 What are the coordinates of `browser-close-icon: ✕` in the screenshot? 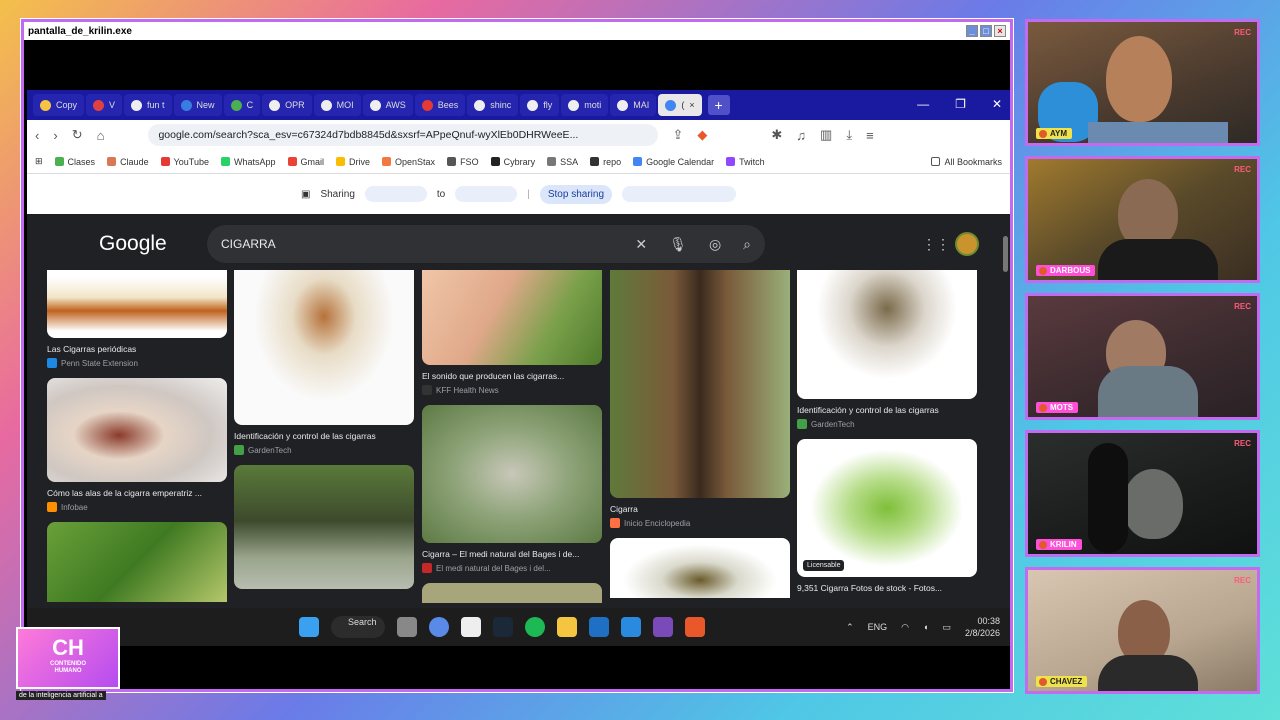 It's located at (997, 104).